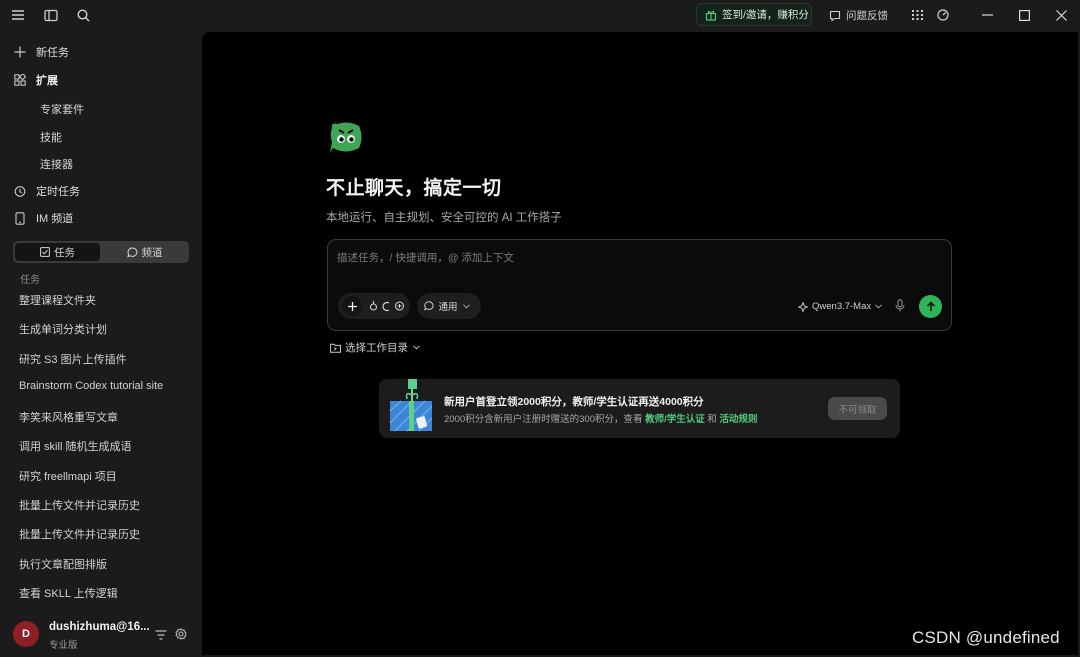  I want to click on add-button, so click(352, 306).